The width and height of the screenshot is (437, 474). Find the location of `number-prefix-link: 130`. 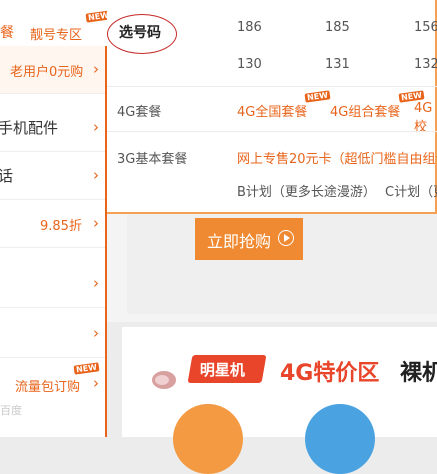

number-prefix-link: 130 is located at coordinates (249, 64).